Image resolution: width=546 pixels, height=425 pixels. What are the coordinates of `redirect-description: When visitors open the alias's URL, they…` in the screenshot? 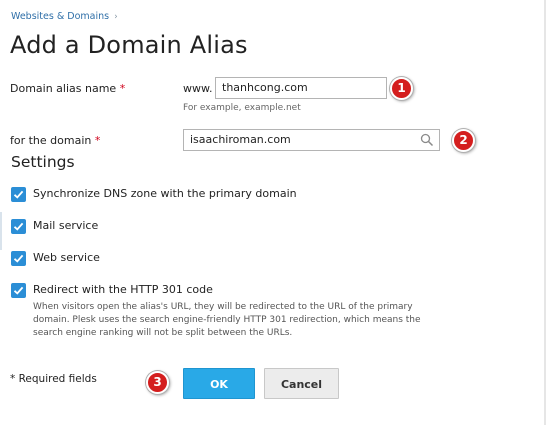 It's located at (227, 320).